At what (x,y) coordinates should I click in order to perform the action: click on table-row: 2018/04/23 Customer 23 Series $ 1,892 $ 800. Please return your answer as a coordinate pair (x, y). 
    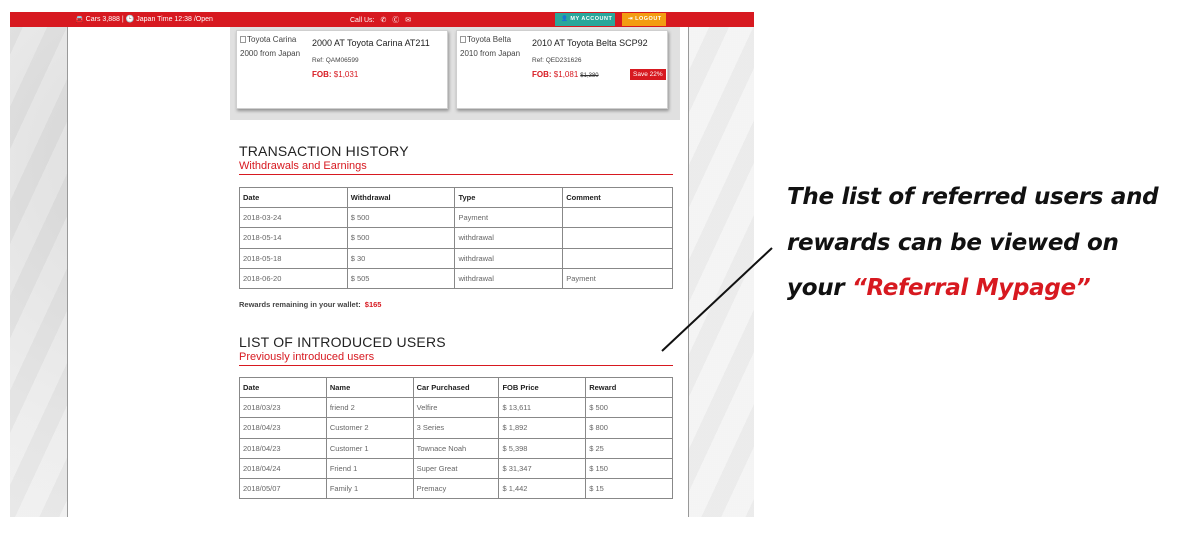
    Looking at the image, I should click on (456, 428).